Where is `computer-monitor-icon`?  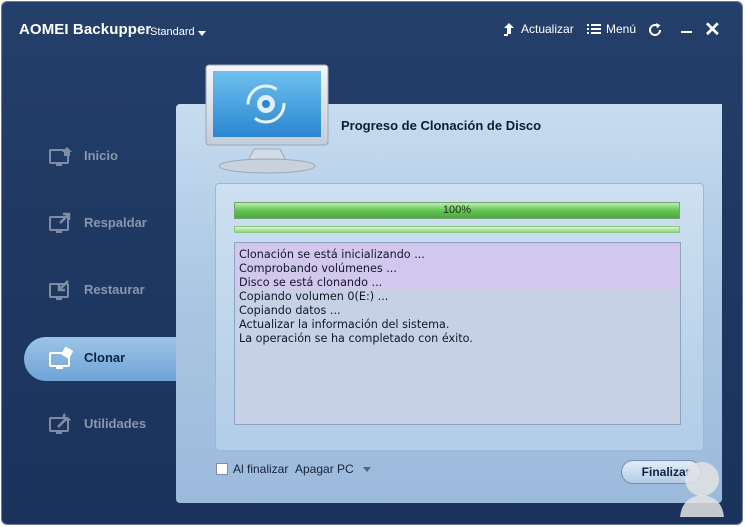 computer-monitor-icon is located at coordinates (267, 119).